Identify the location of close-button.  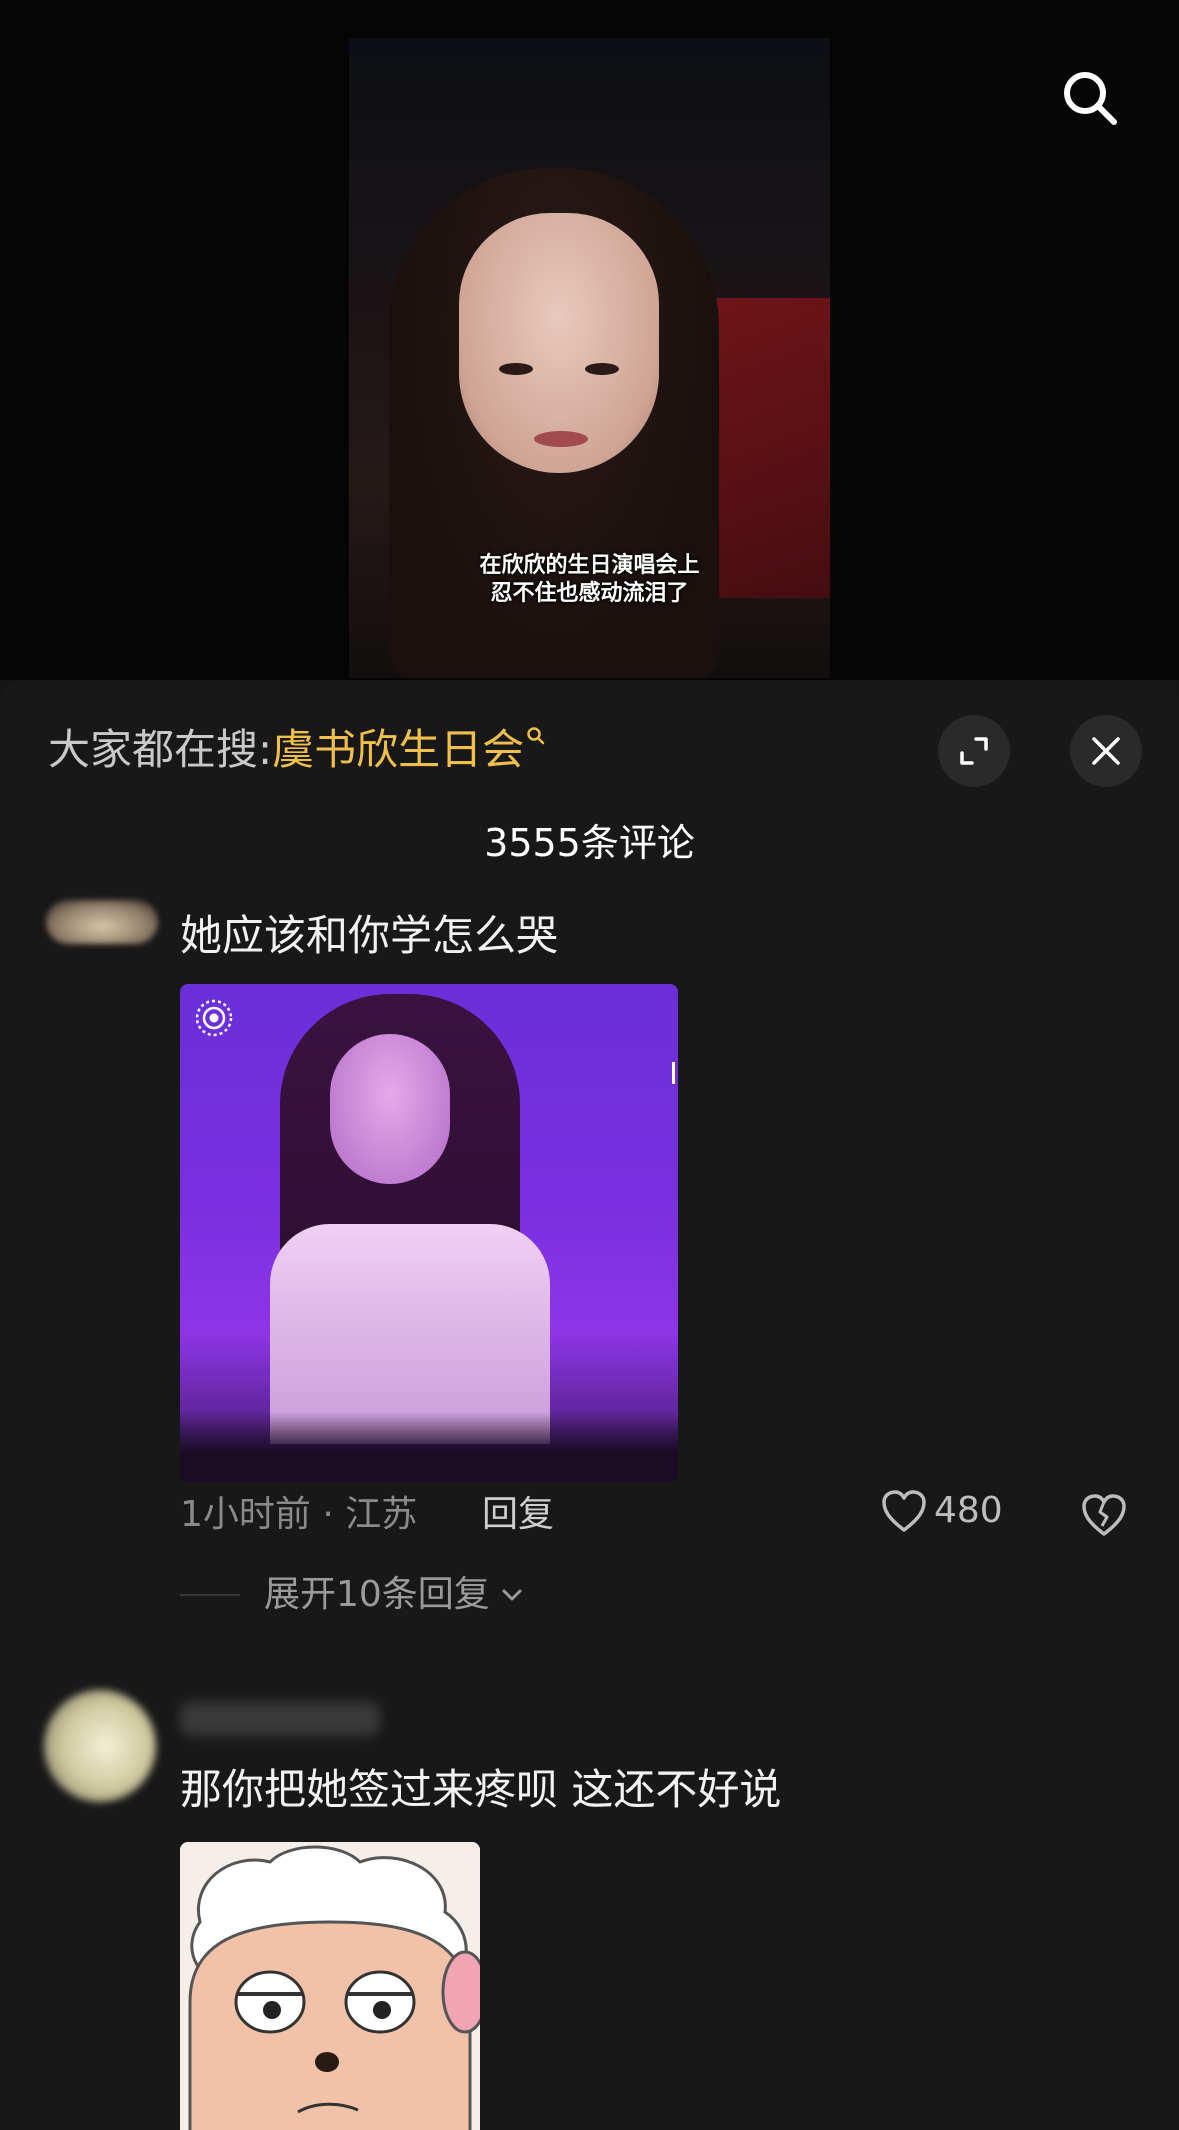
(1106, 751).